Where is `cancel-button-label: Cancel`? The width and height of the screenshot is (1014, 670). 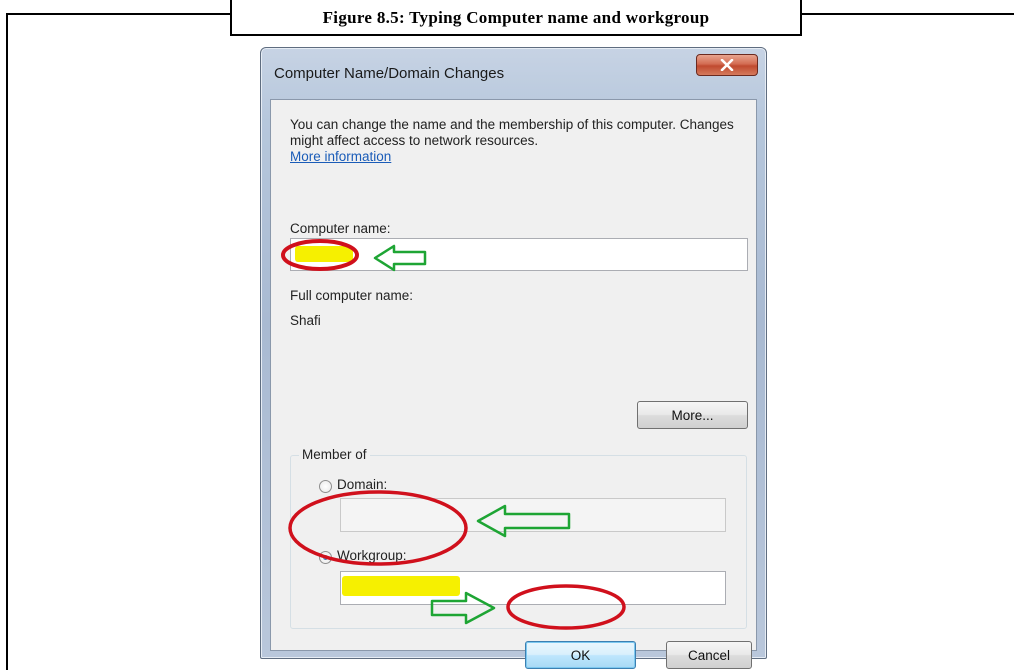
cancel-button-label: Cancel is located at coordinates (709, 655).